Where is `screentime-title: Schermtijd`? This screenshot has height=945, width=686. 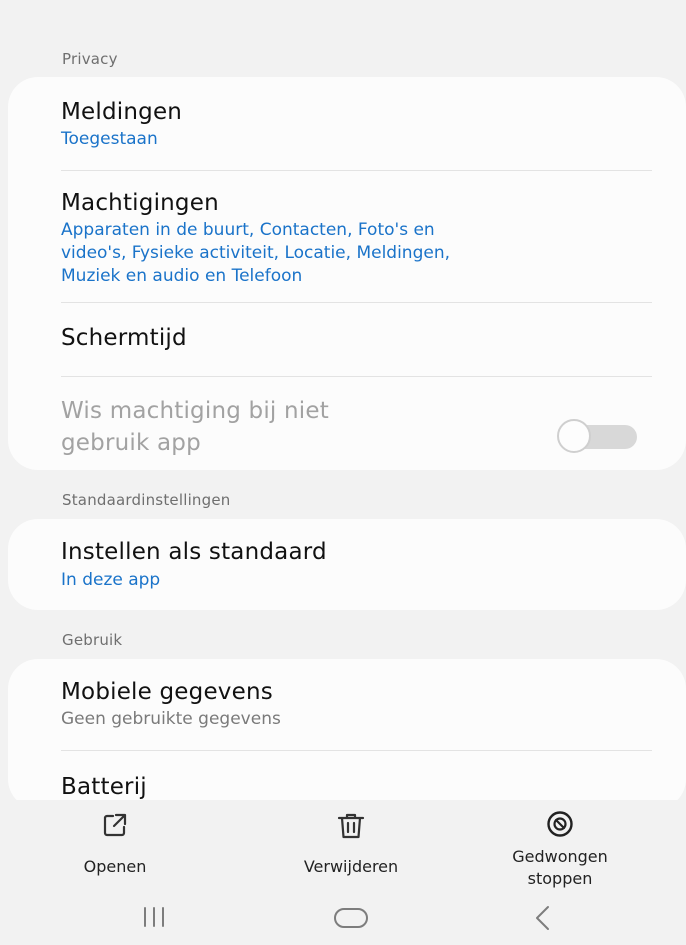 screentime-title: Schermtijd is located at coordinates (124, 338).